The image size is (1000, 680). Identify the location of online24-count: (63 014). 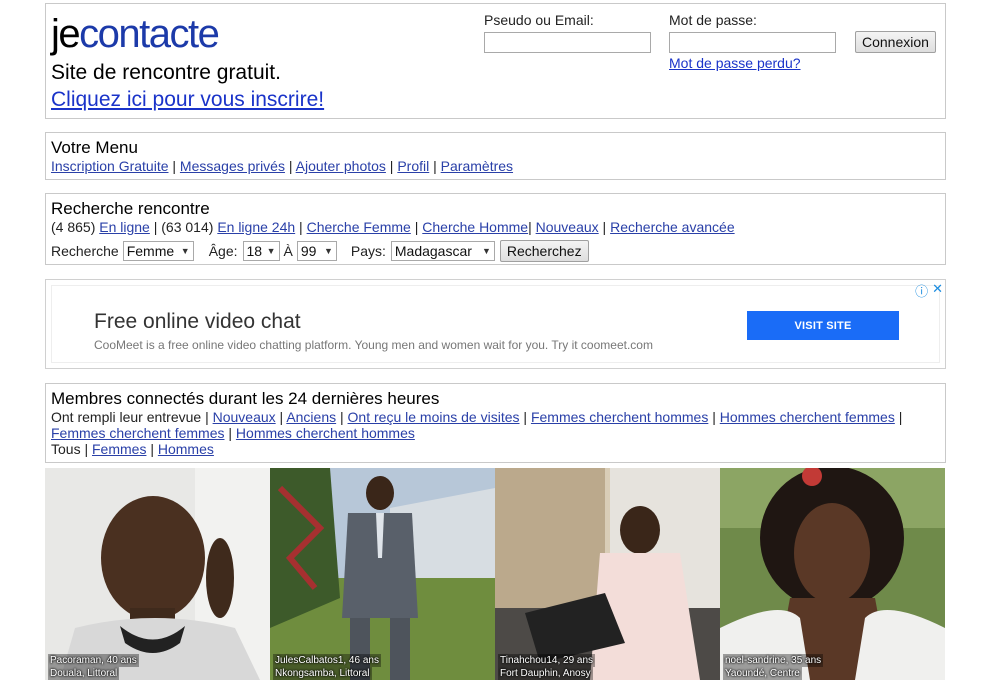
(187, 227).